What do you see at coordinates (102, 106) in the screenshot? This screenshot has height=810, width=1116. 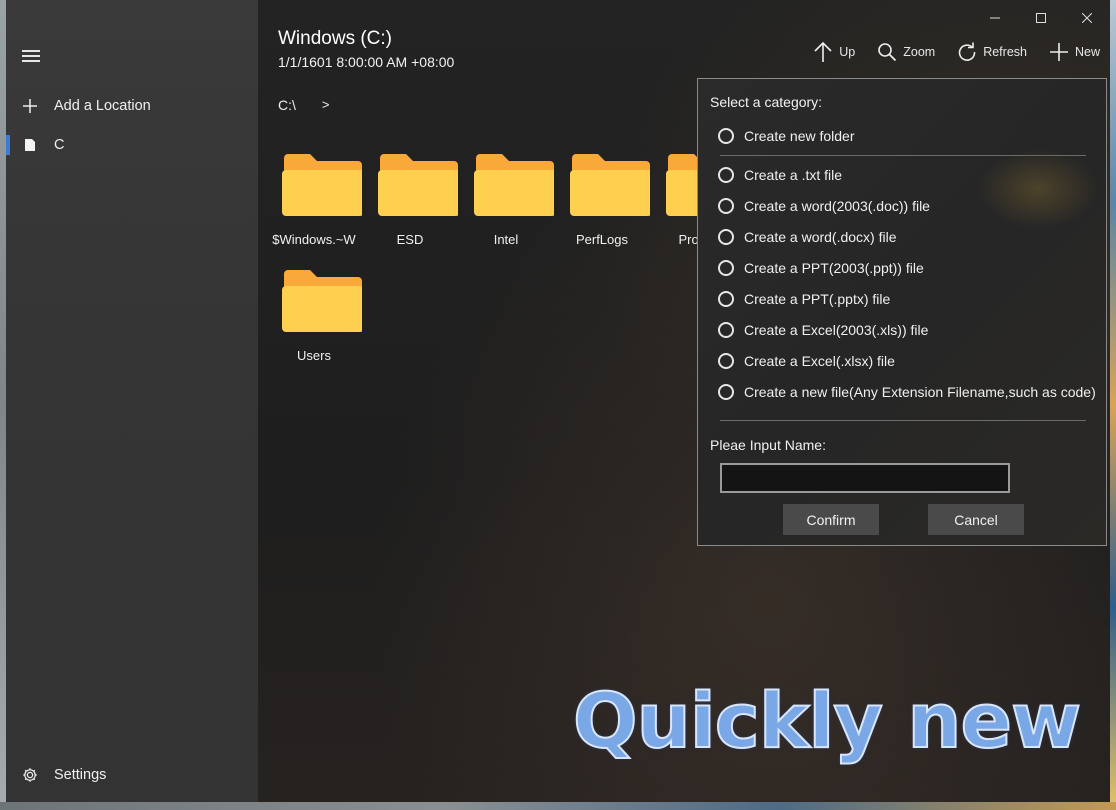 I see `add-location-label: Add a Location` at bounding box center [102, 106].